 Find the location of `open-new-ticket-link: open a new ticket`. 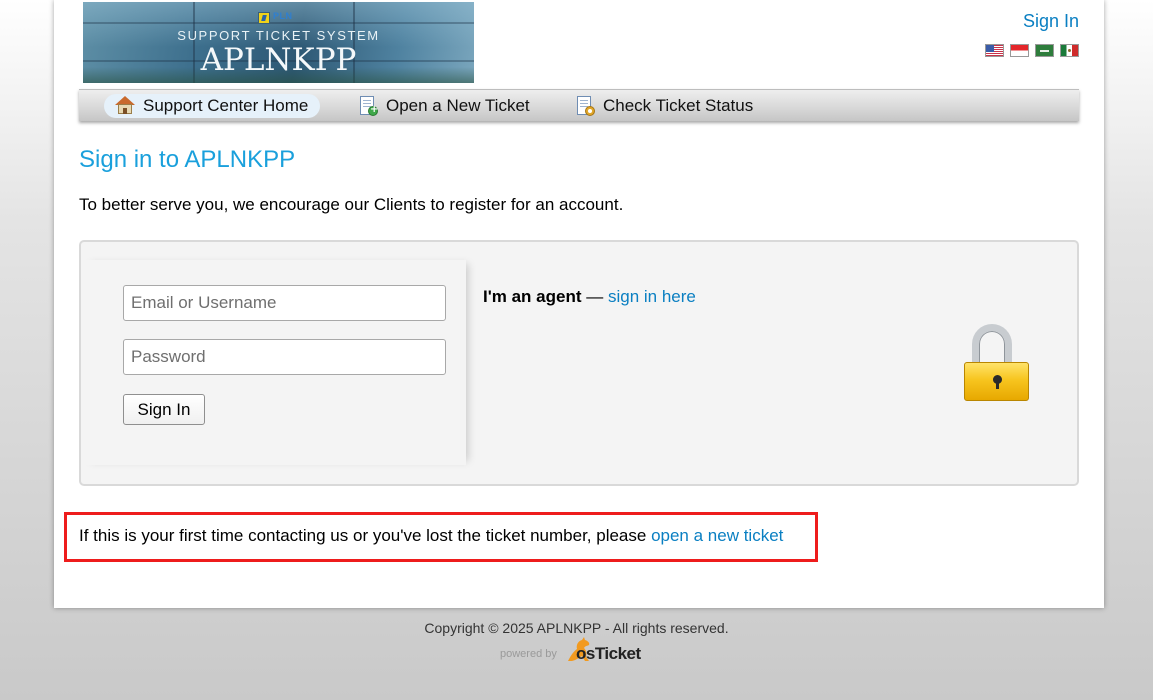

open-new-ticket-link: open a new ticket is located at coordinates (717, 535).